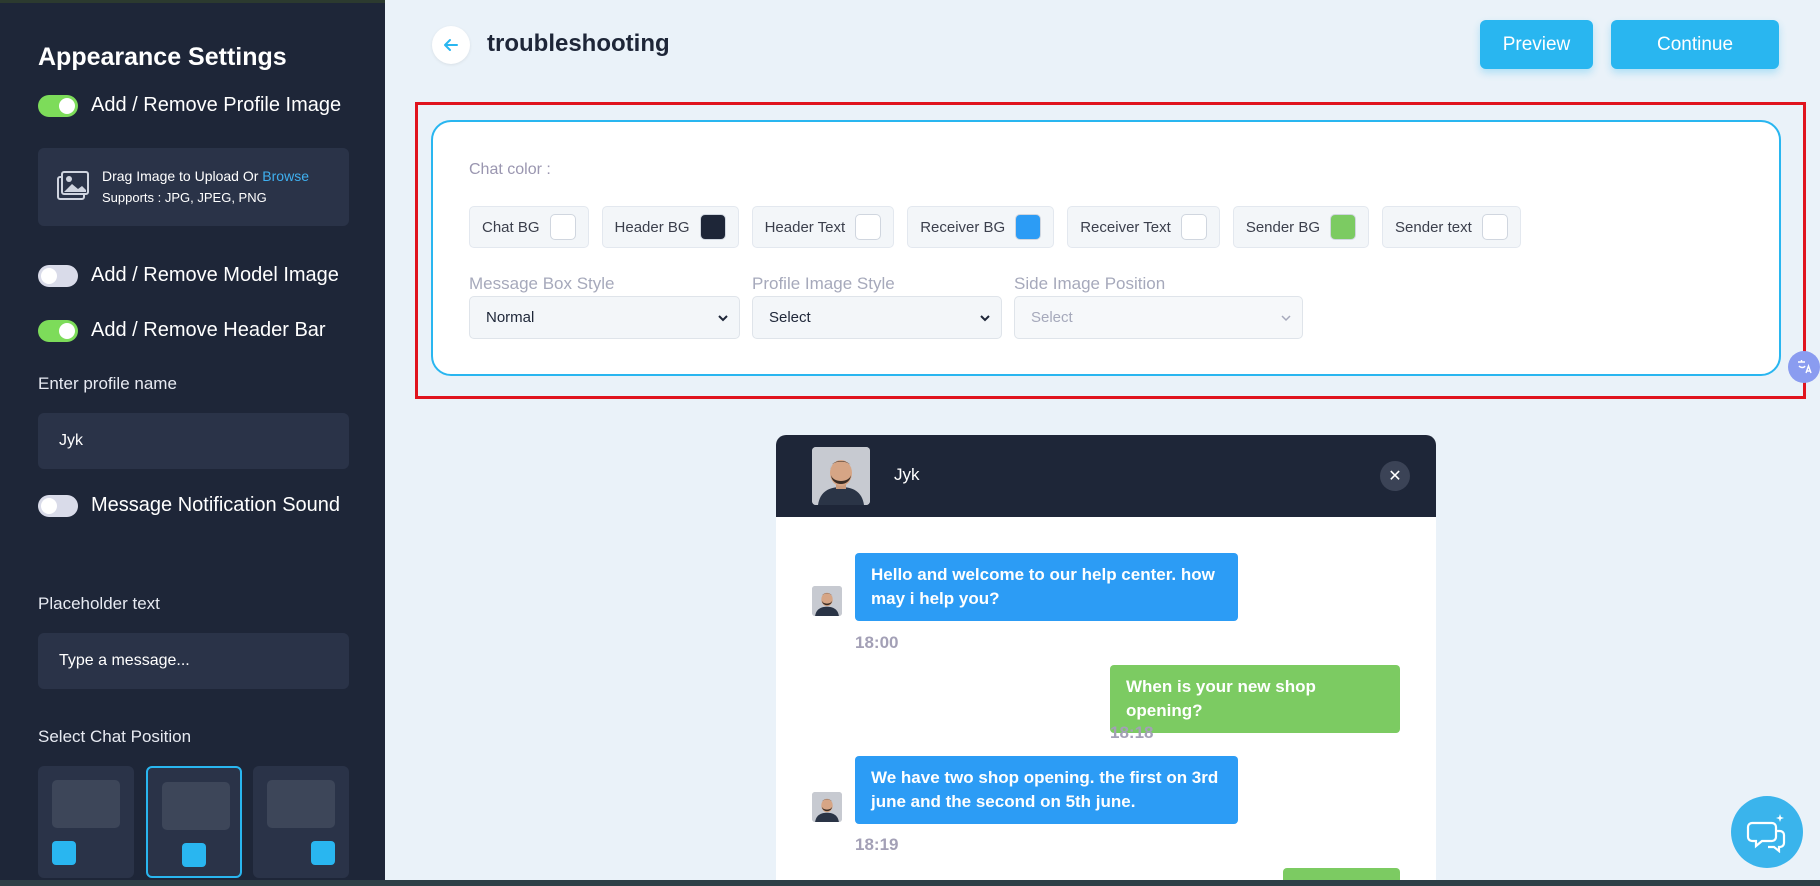 Image resolution: width=1820 pixels, height=886 pixels. I want to click on upload-supports: Supports : JPG, JPEG, PNG, so click(184, 197).